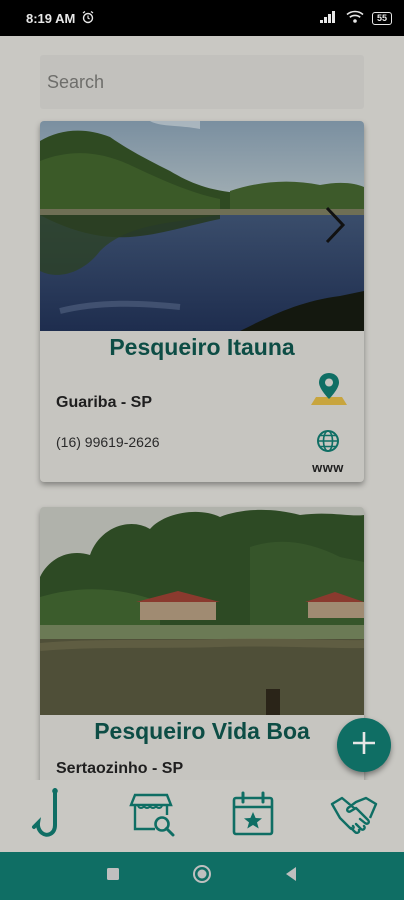 This screenshot has height=900, width=404. I want to click on card-title: Pesqueiro Itauna, so click(202, 347).